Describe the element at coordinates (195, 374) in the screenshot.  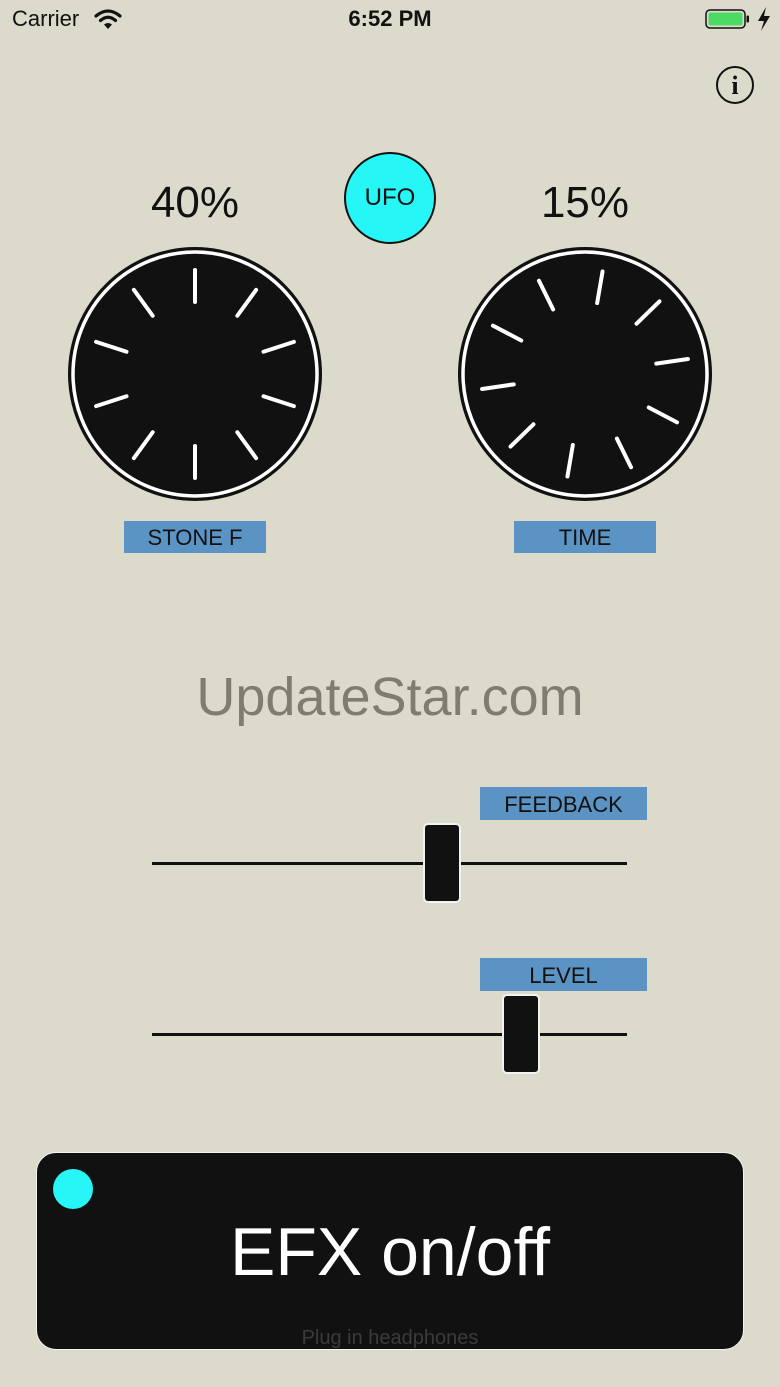
I see `stone-f-knob` at that location.